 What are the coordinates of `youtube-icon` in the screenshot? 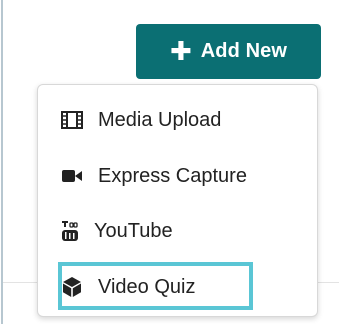 It's located at (70, 231).